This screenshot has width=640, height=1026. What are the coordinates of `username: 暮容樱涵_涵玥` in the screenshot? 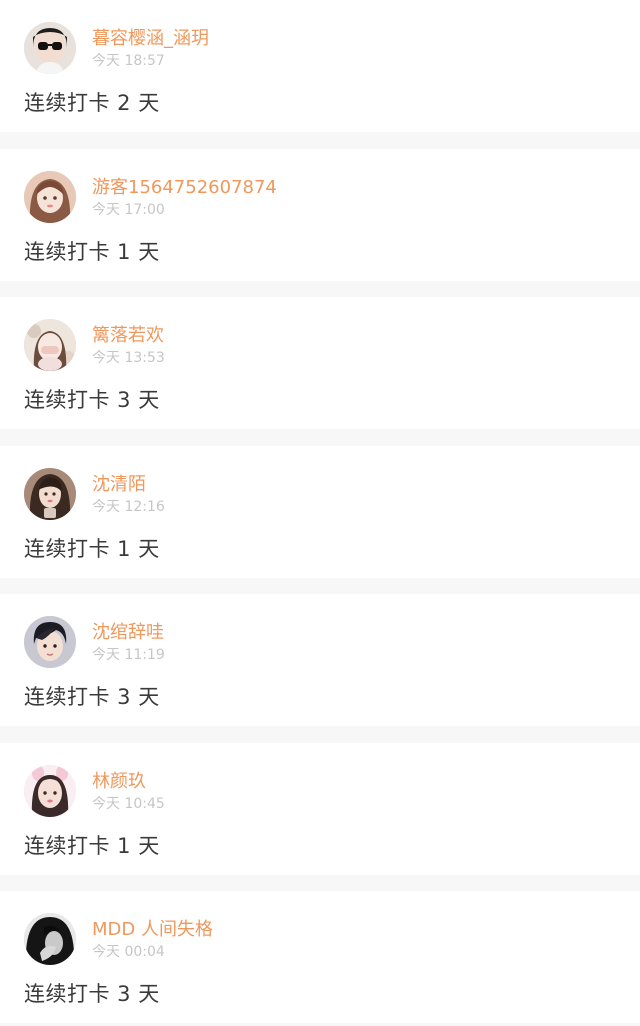 It's located at (150, 39).